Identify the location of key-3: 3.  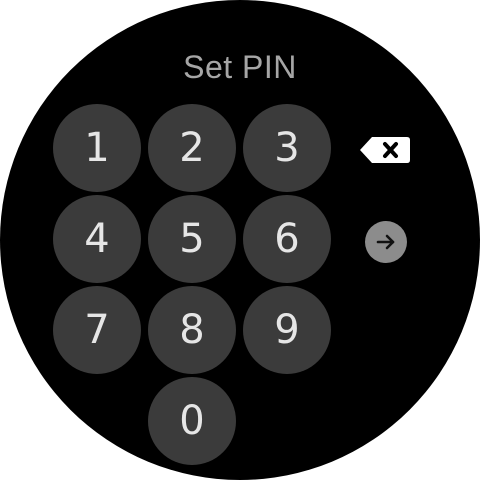
(287, 148).